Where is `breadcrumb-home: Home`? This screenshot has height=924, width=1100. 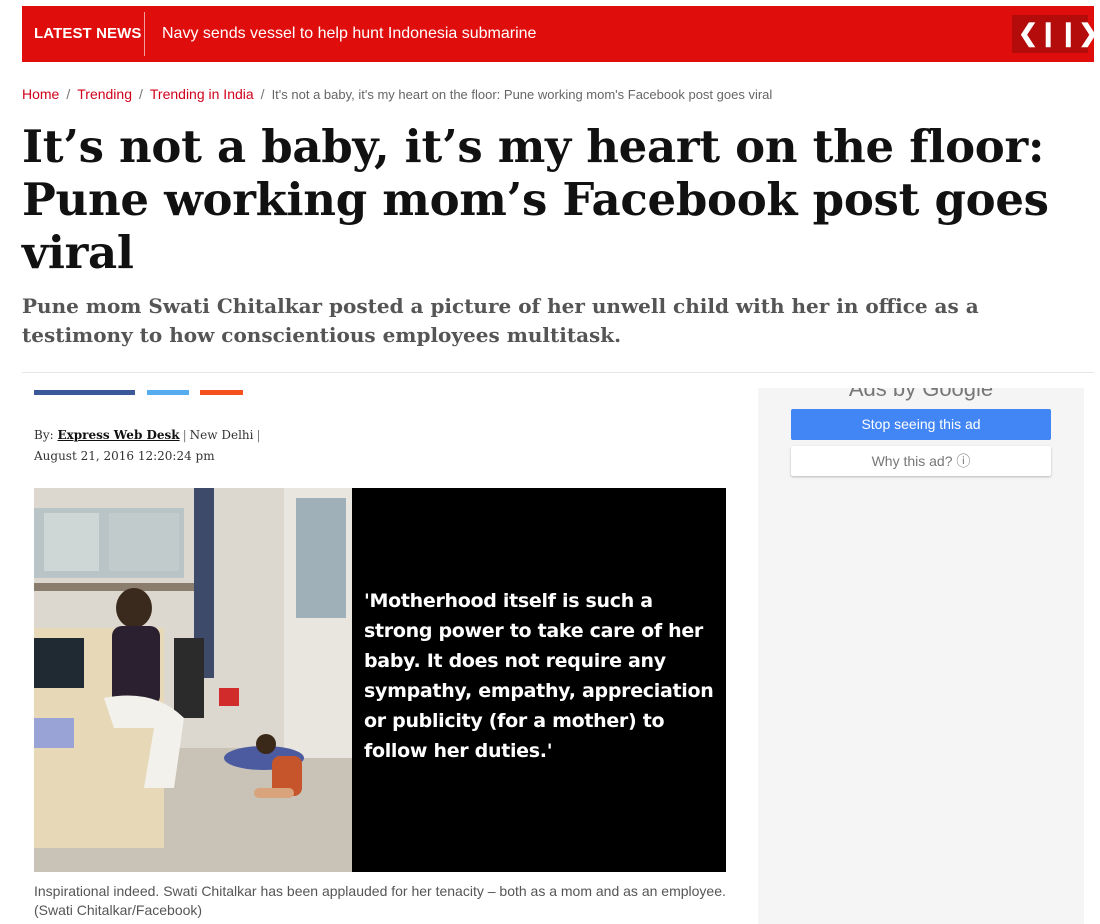
breadcrumb-home: Home is located at coordinates (40, 94).